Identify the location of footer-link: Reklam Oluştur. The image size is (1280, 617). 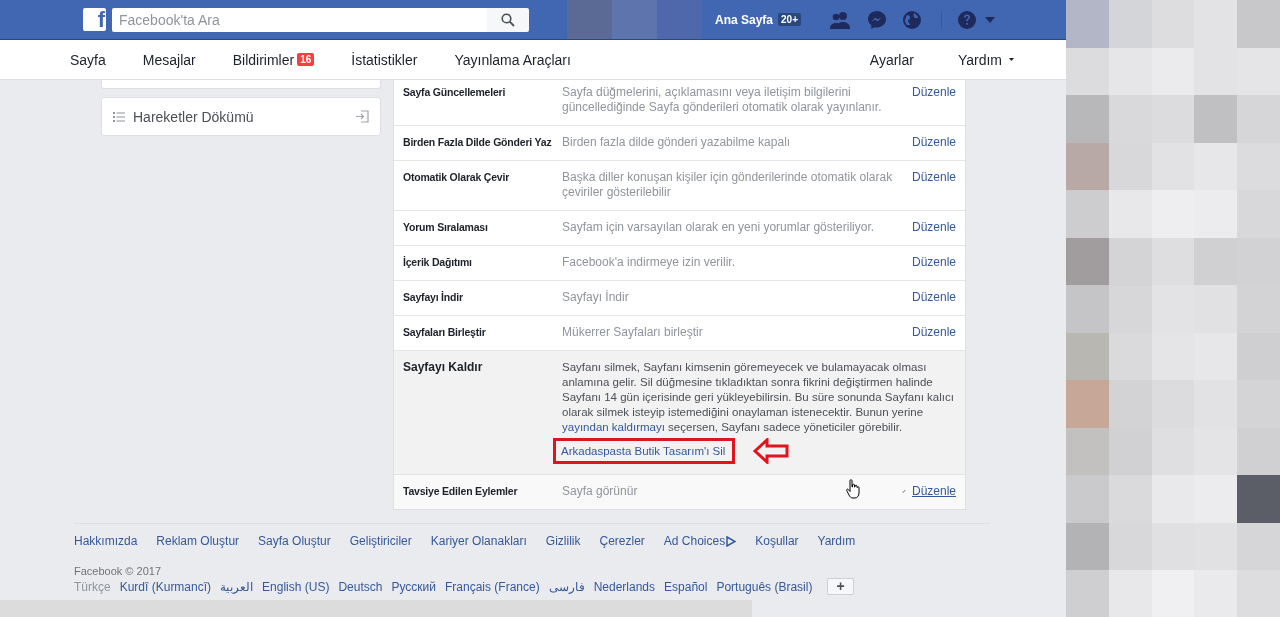
(198, 541).